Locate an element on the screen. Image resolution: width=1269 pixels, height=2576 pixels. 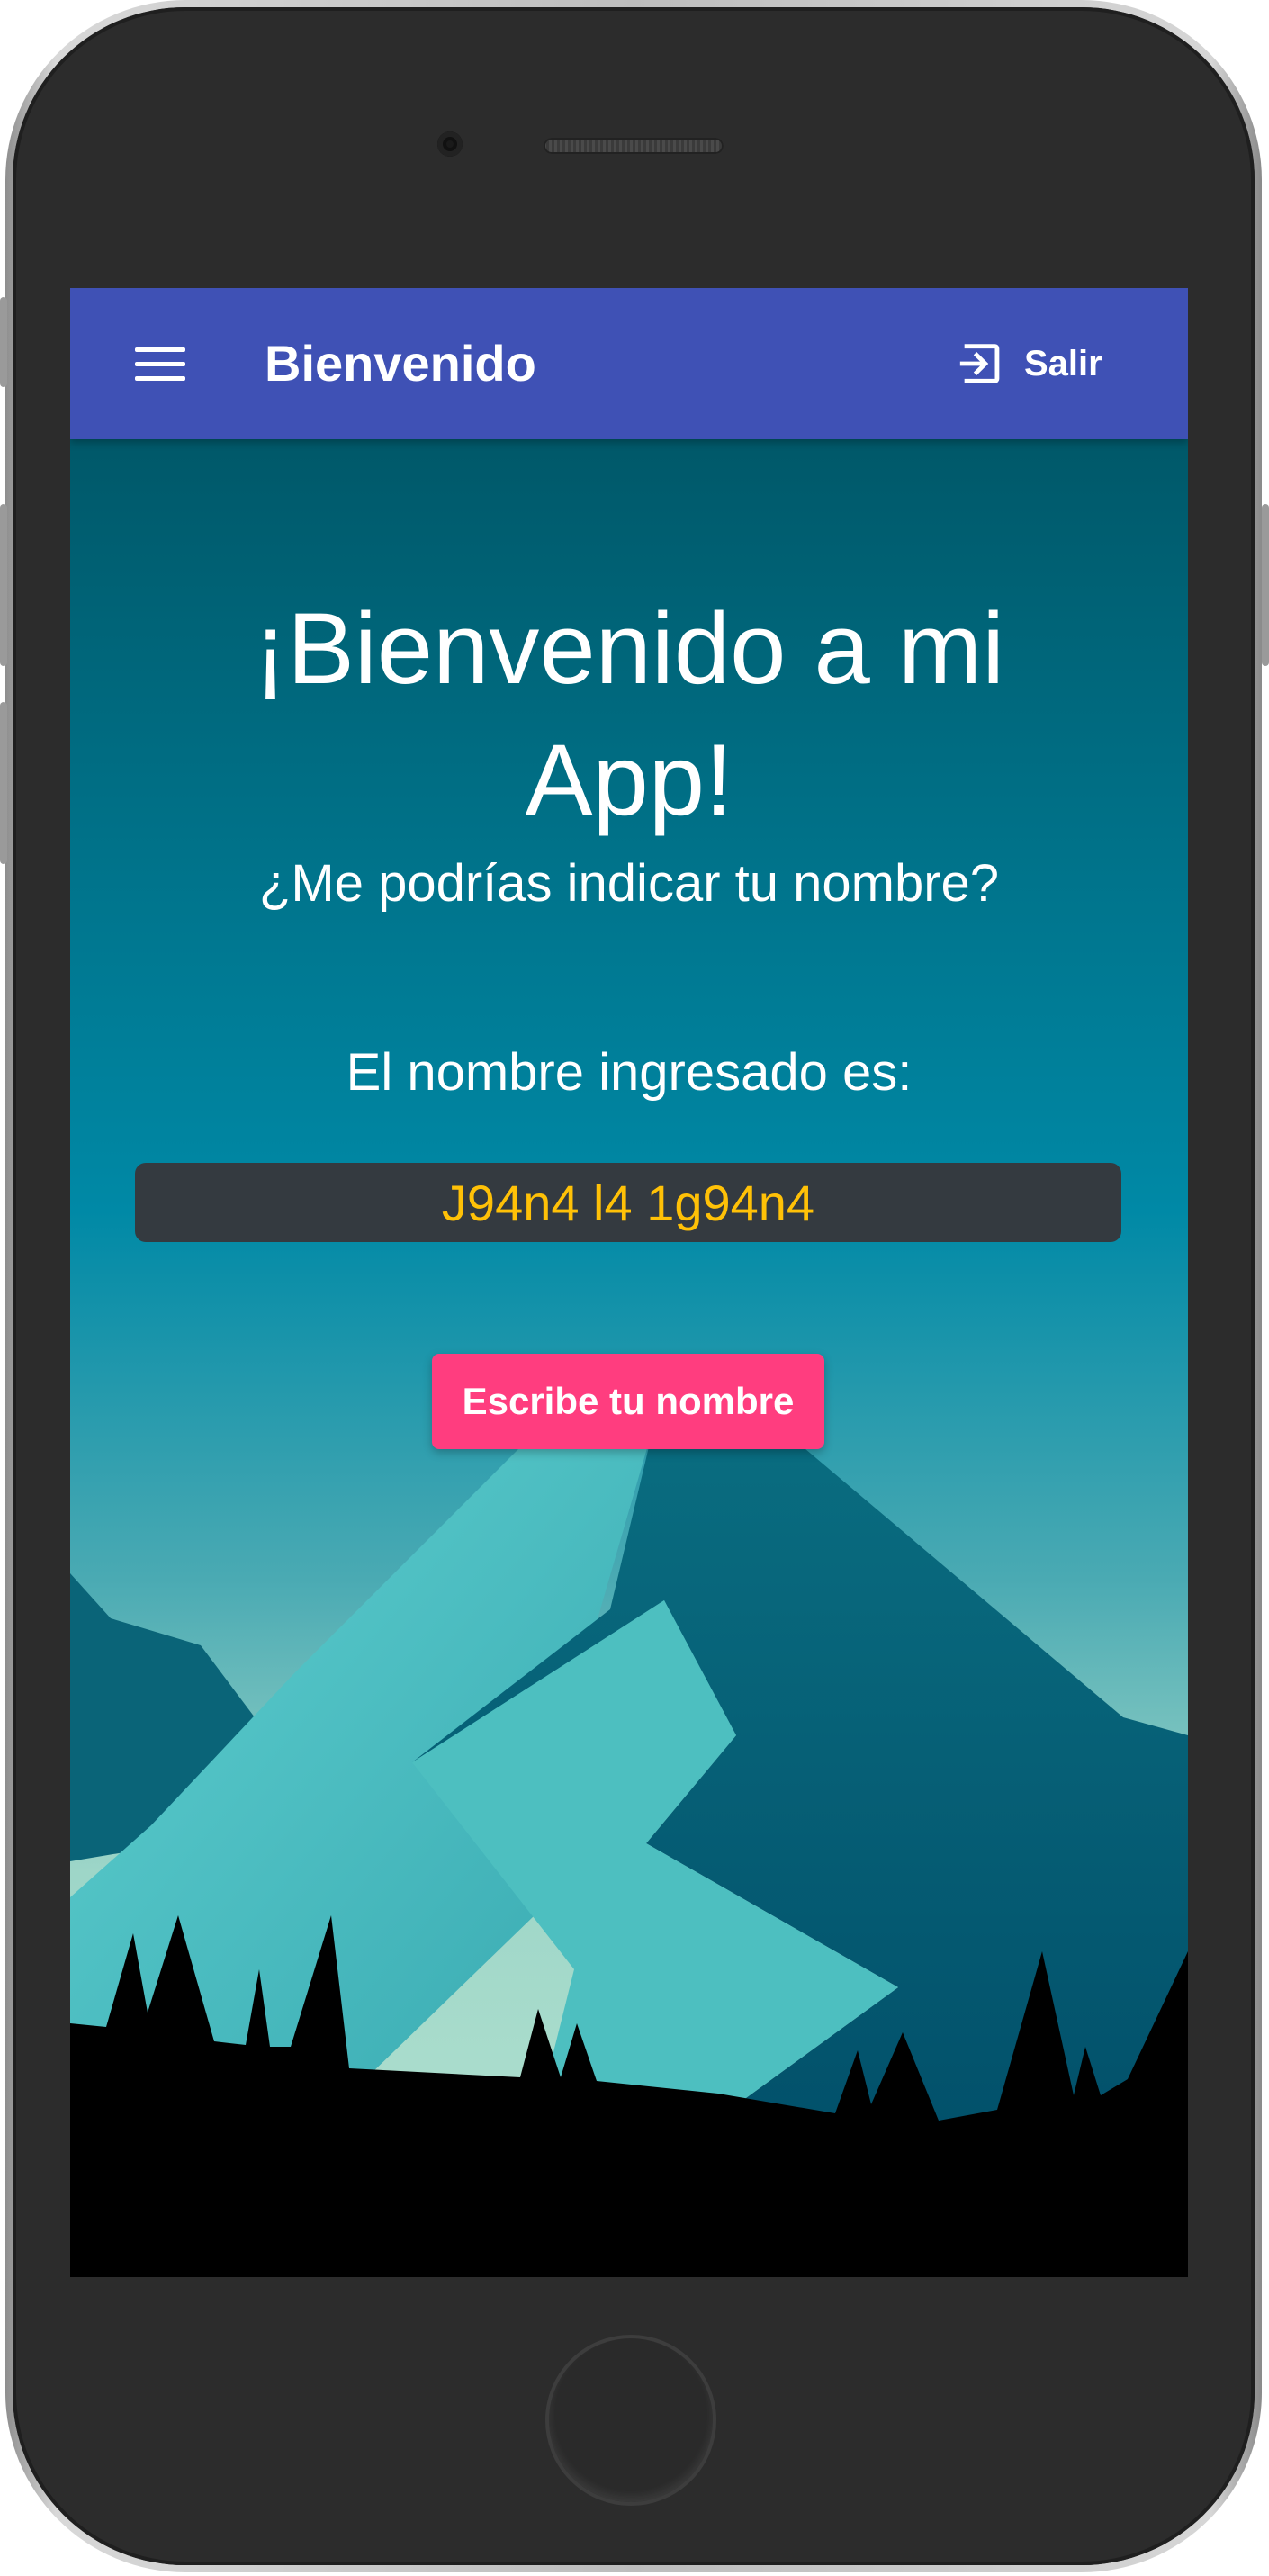
name-question: ¿Me podrías indicar tu nombre? is located at coordinates (629, 883).